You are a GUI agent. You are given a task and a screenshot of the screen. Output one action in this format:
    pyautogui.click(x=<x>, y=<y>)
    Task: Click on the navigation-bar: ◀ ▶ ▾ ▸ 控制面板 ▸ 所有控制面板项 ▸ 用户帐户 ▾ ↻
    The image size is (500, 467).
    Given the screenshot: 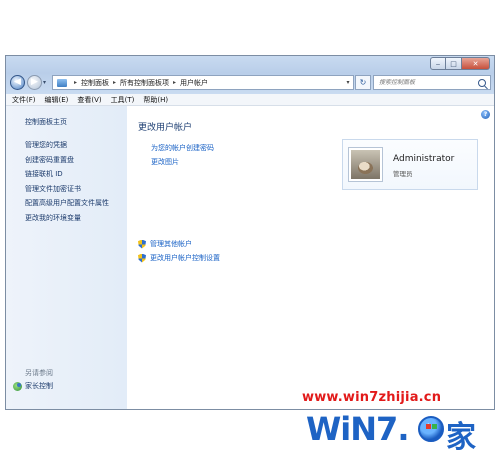 What is the action you would take?
    pyautogui.click(x=250, y=83)
    